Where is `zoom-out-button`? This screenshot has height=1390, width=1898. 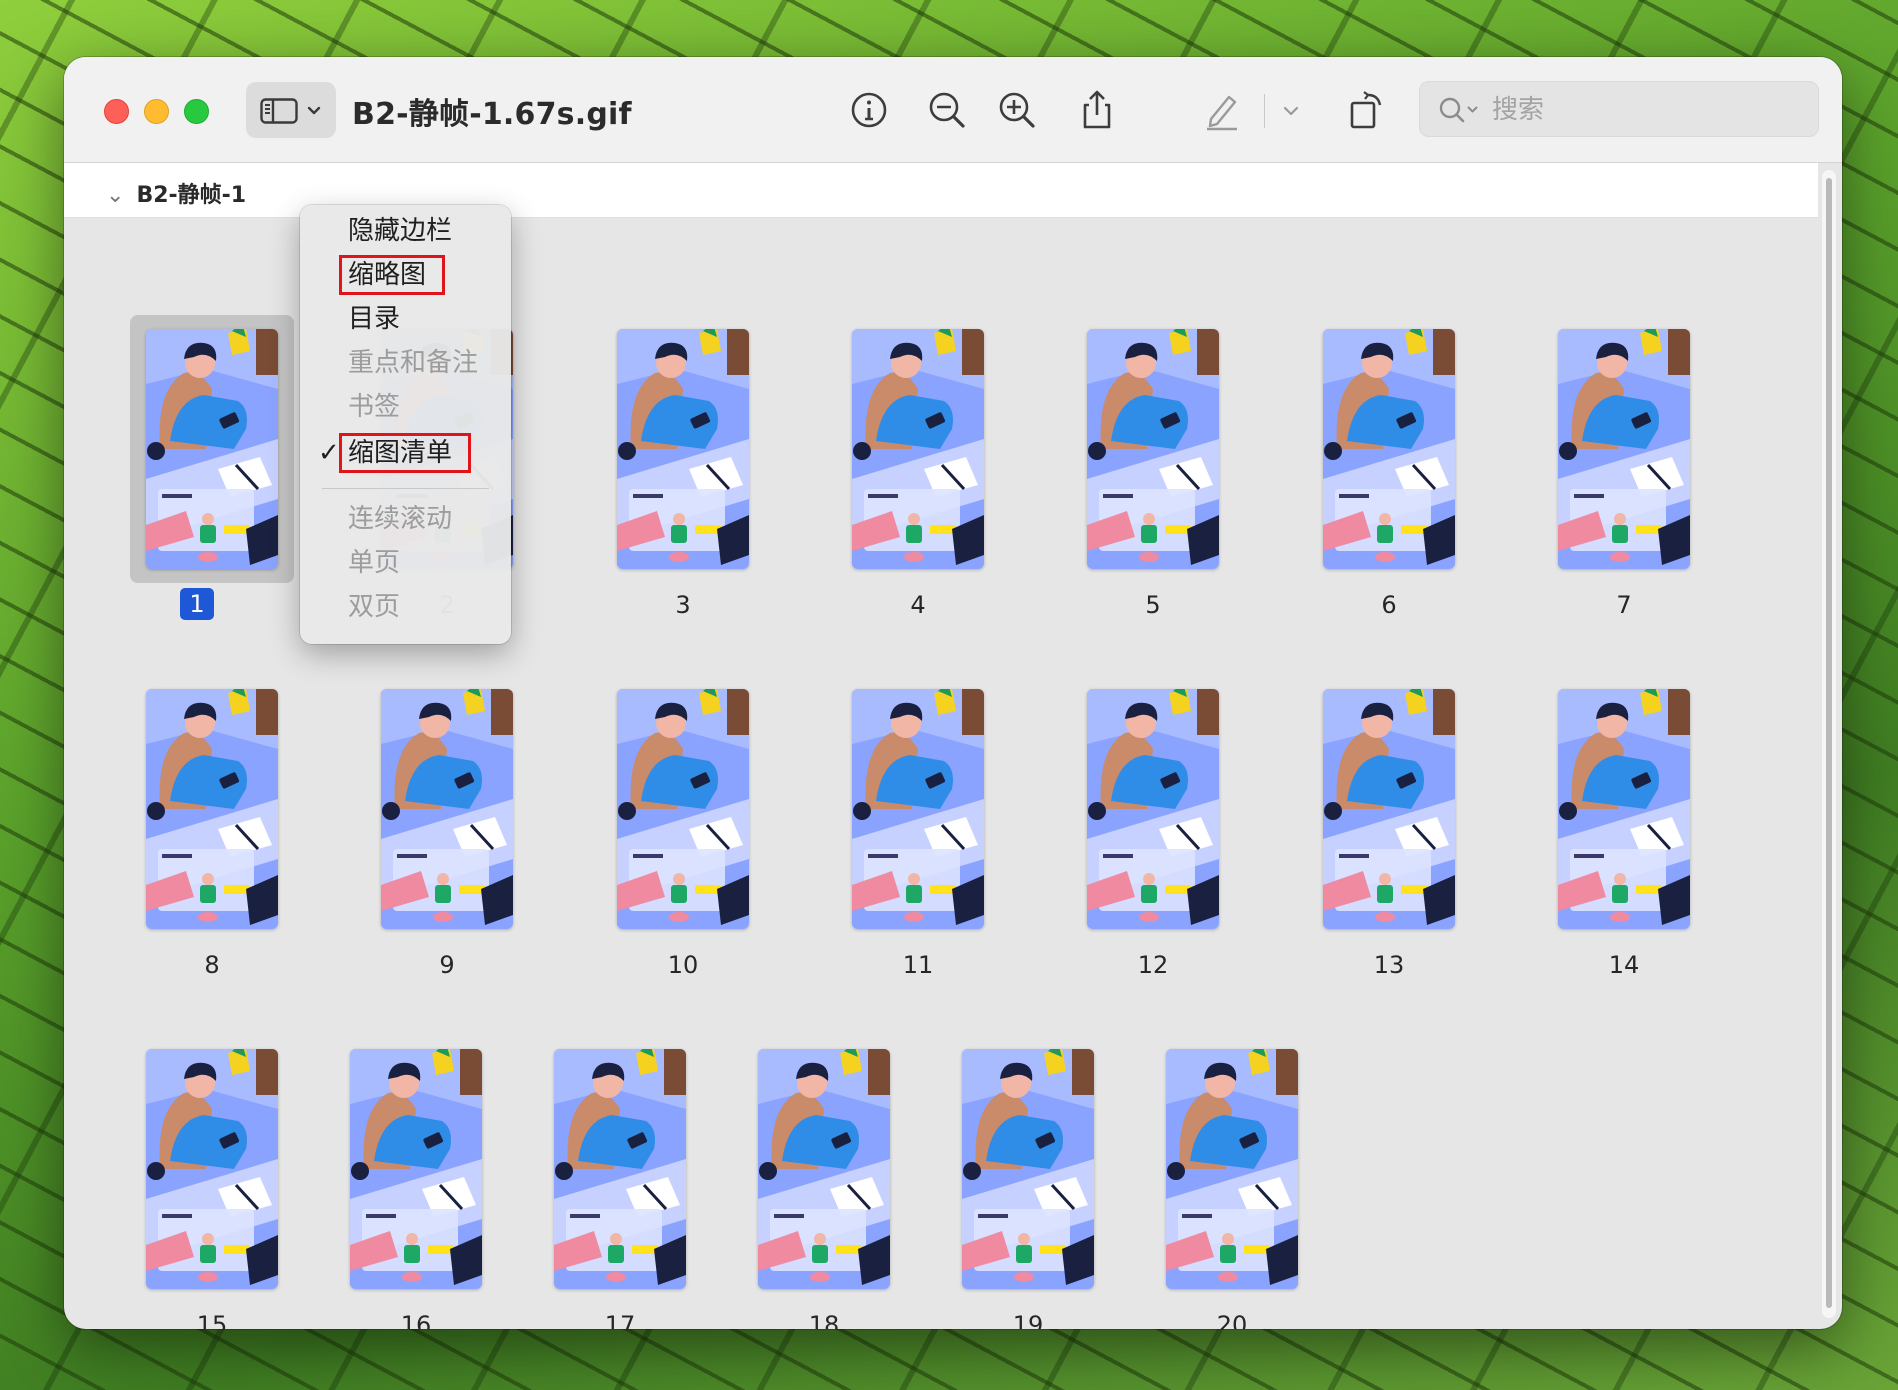
zoom-out-button is located at coordinates (947, 110).